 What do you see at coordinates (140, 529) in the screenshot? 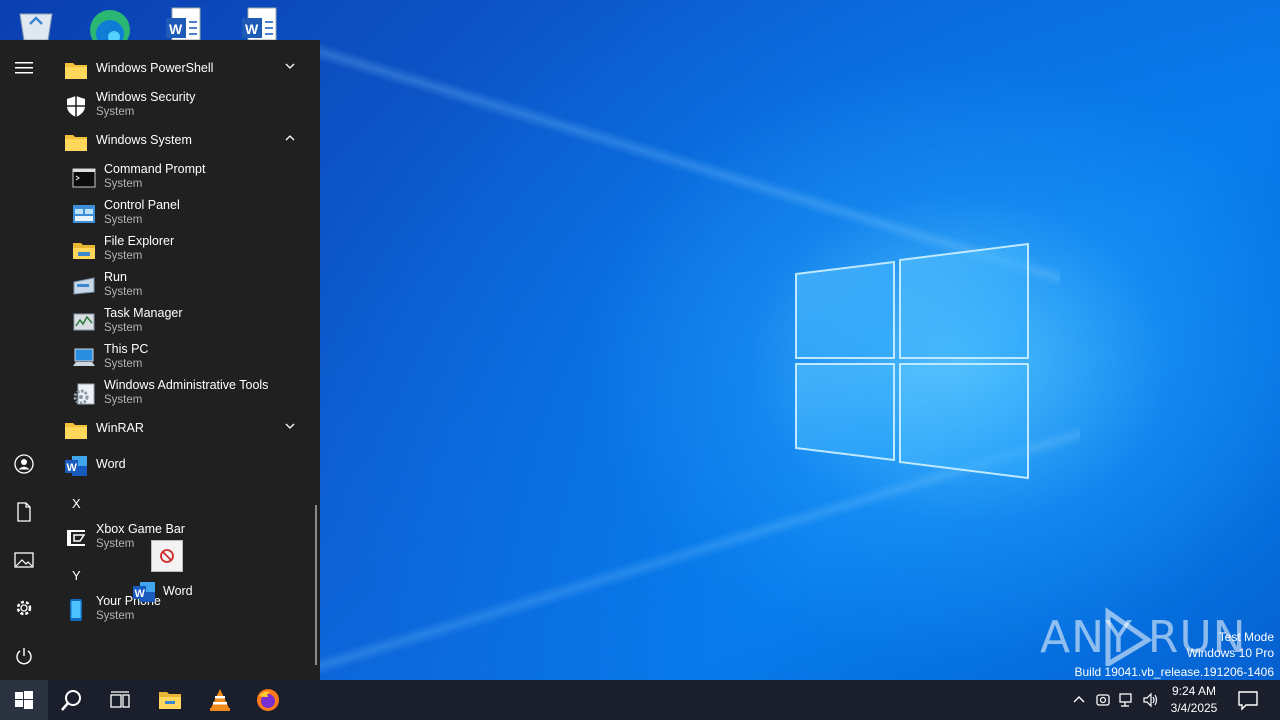
I see `app-label: Xbox Game Bar` at bounding box center [140, 529].